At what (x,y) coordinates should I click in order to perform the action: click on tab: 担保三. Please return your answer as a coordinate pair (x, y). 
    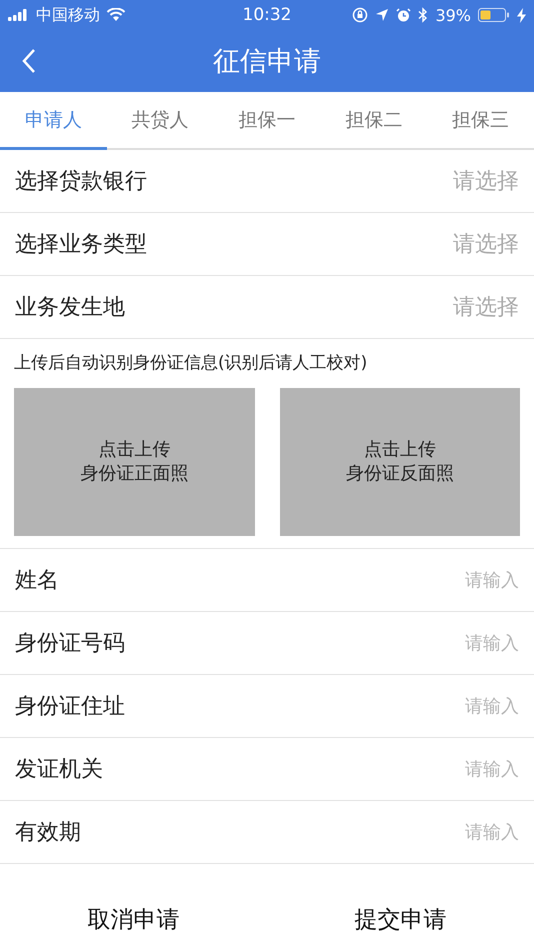
    Looking at the image, I should click on (480, 121).